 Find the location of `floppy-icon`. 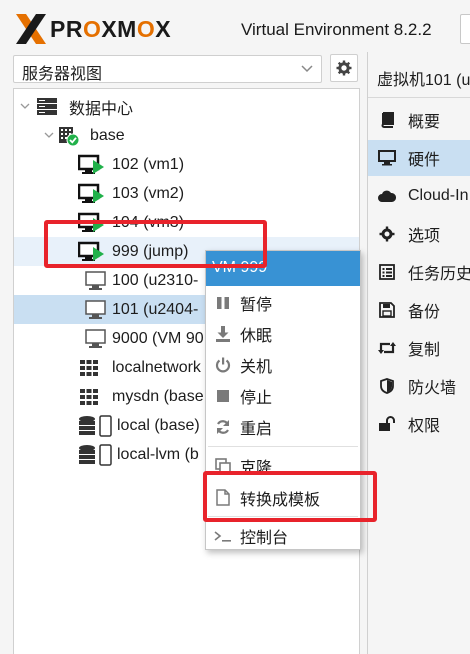

floppy-icon is located at coordinates (387, 310).